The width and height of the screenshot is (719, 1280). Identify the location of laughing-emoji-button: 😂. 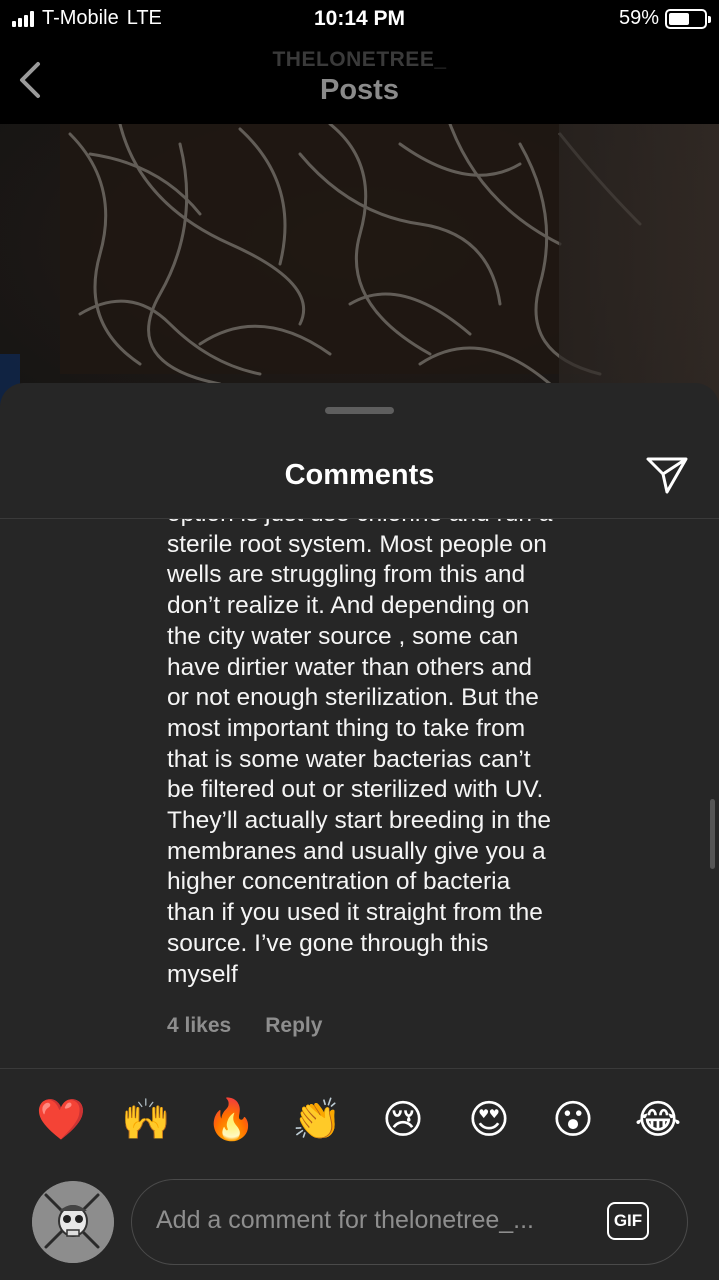
(658, 1120).